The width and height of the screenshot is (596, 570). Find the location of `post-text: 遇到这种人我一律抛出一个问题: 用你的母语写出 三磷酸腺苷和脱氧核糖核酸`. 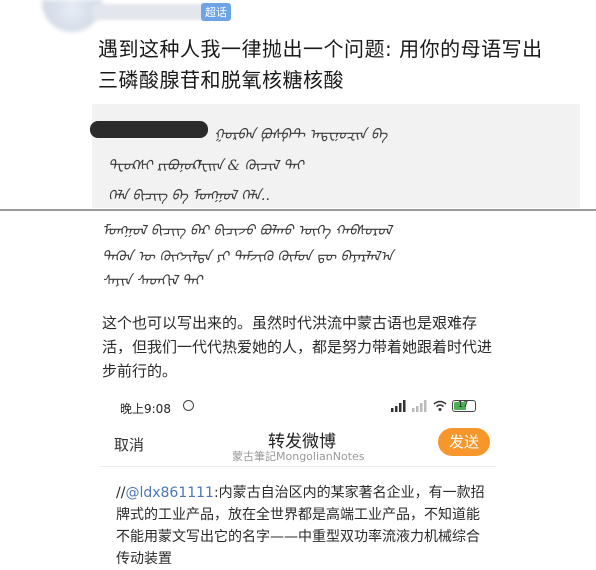

post-text: 遇到这种人我一律抛出一个问题: 用你的母语写出 三磷酸腺苷和脱氧核糖核酸 is located at coordinates (320, 64).